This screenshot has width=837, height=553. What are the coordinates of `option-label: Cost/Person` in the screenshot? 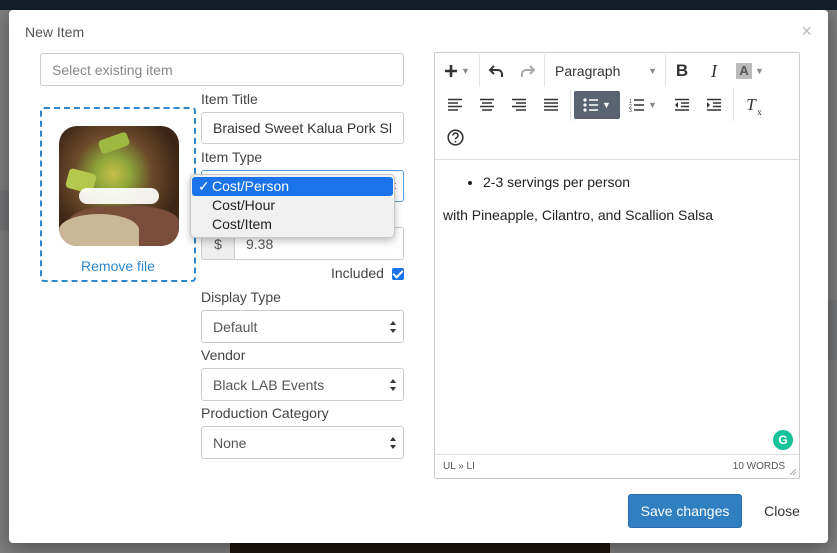 It's located at (251, 186).